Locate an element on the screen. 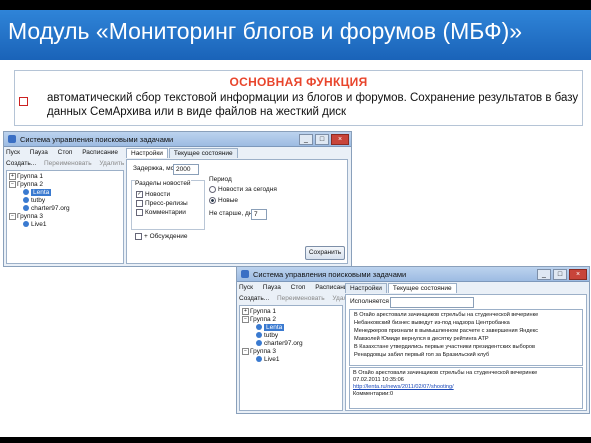  period-label: Период is located at coordinates (220, 179).